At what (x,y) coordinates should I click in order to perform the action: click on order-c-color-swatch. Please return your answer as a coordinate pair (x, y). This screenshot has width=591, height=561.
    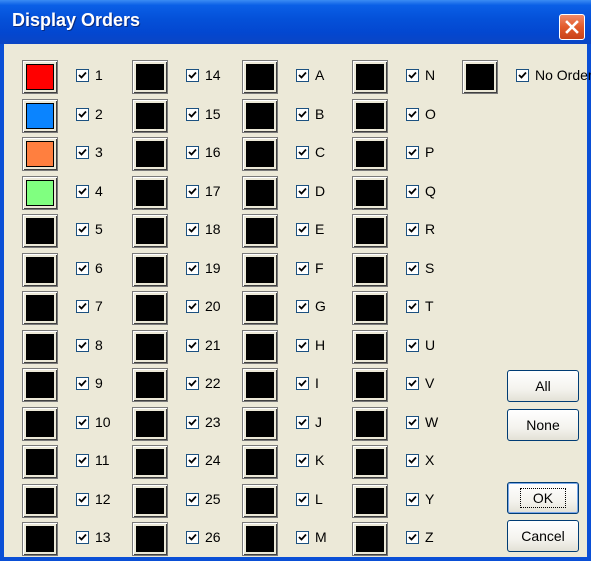
    Looking at the image, I should click on (260, 154).